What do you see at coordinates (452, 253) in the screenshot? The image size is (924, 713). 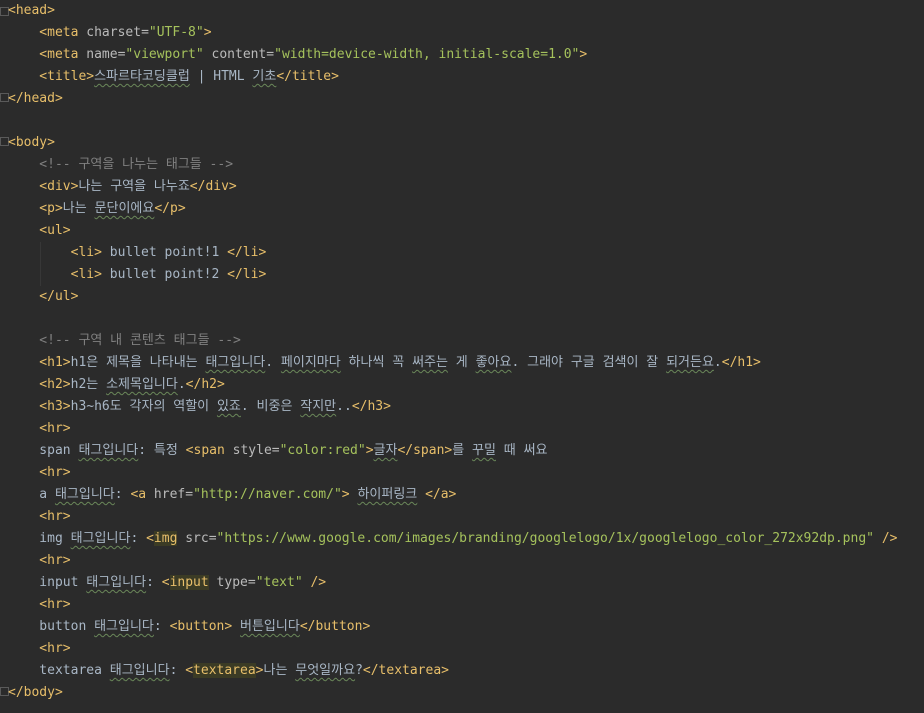 I see `code-line: <li> bullet point!1 </li>` at bounding box center [452, 253].